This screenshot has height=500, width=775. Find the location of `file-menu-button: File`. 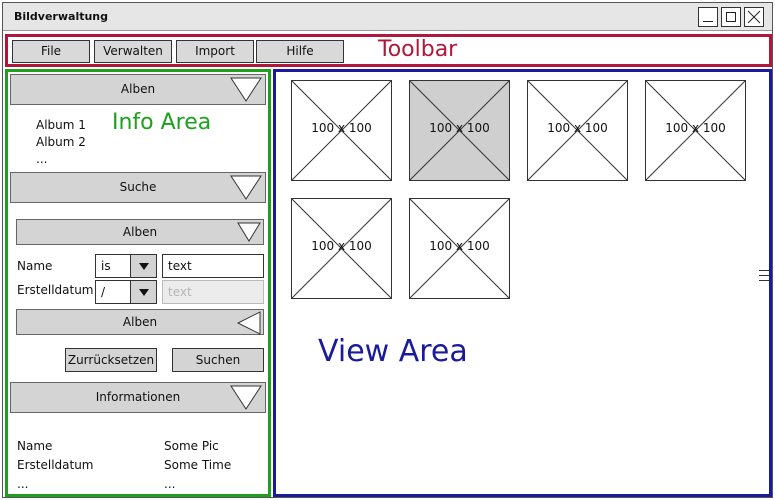

file-menu-button: File is located at coordinates (51, 51).